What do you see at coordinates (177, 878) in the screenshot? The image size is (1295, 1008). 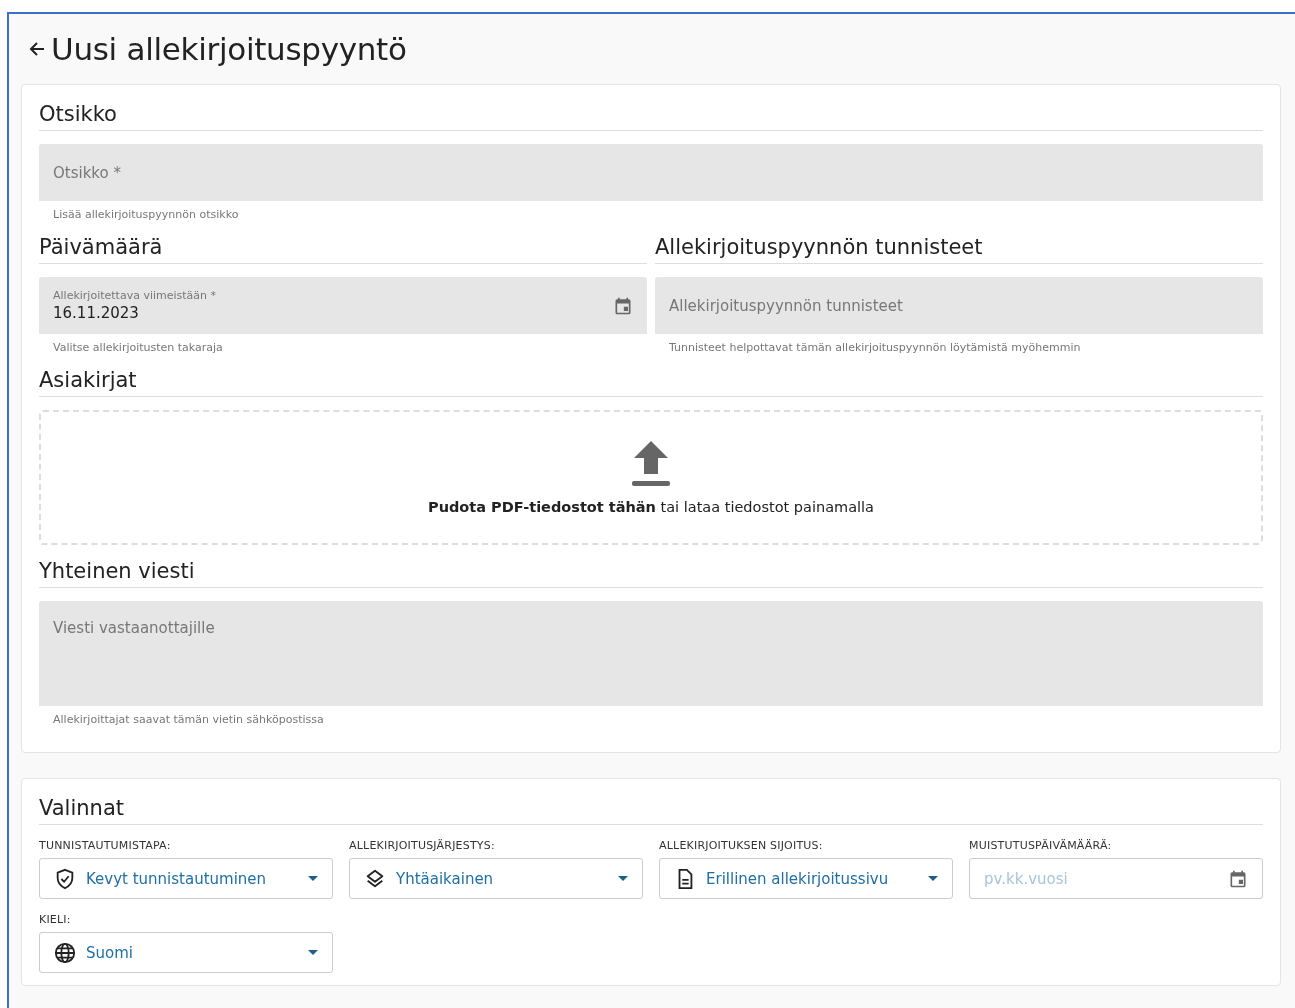 I see `dropdown-value: Kevyt tunnistautuminen` at bounding box center [177, 878].